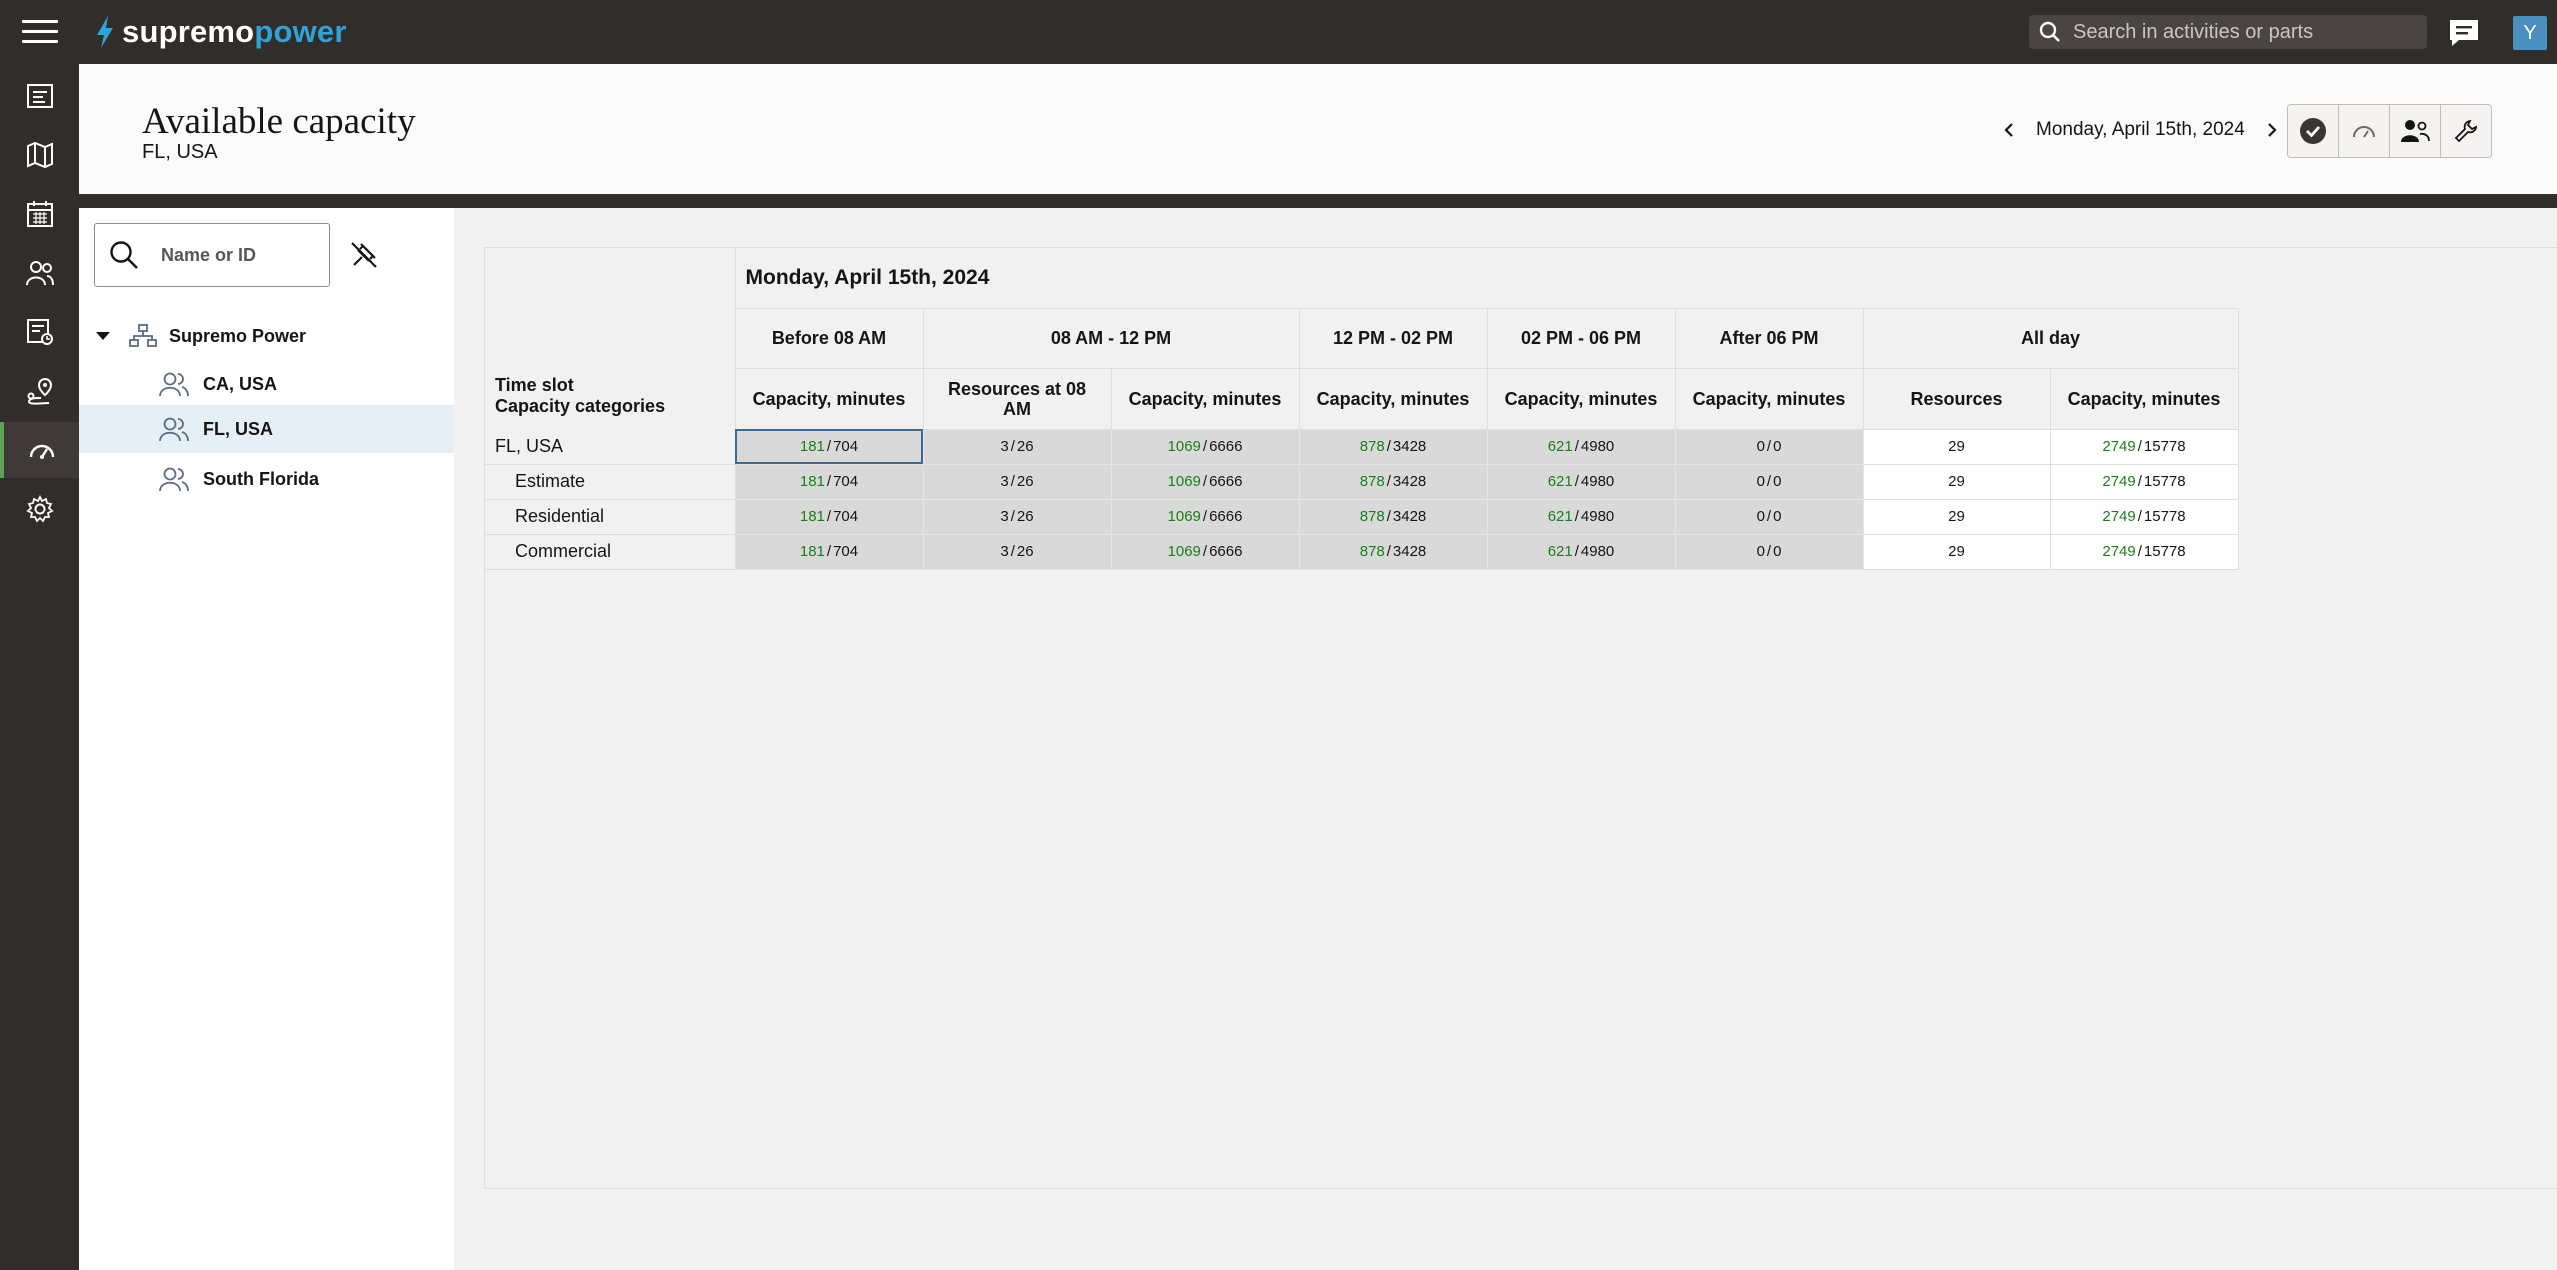 Image resolution: width=2557 pixels, height=1270 pixels. What do you see at coordinates (2140, 130) in the screenshot?
I see `date-navigator: Monday, April 15th, 2024` at bounding box center [2140, 130].